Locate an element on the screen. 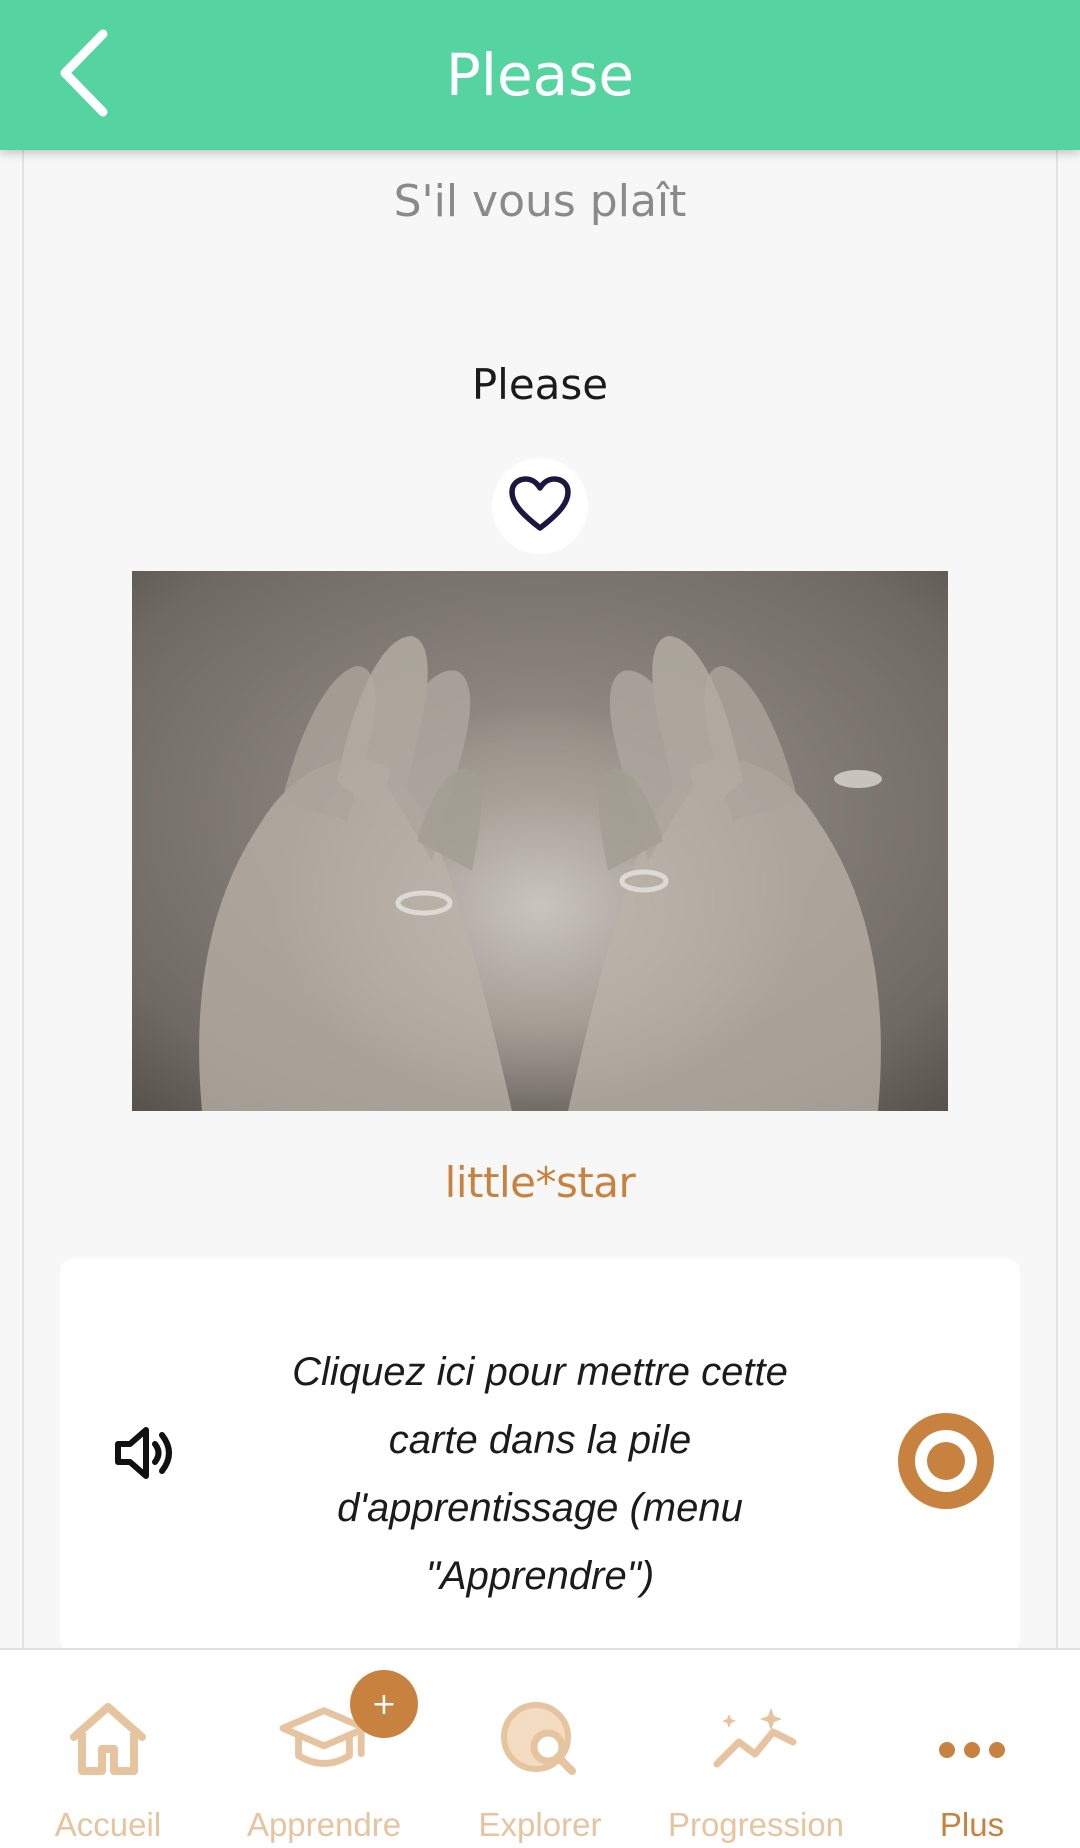 This screenshot has width=1080, height=1848. home-icon is located at coordinates (108, 1739).